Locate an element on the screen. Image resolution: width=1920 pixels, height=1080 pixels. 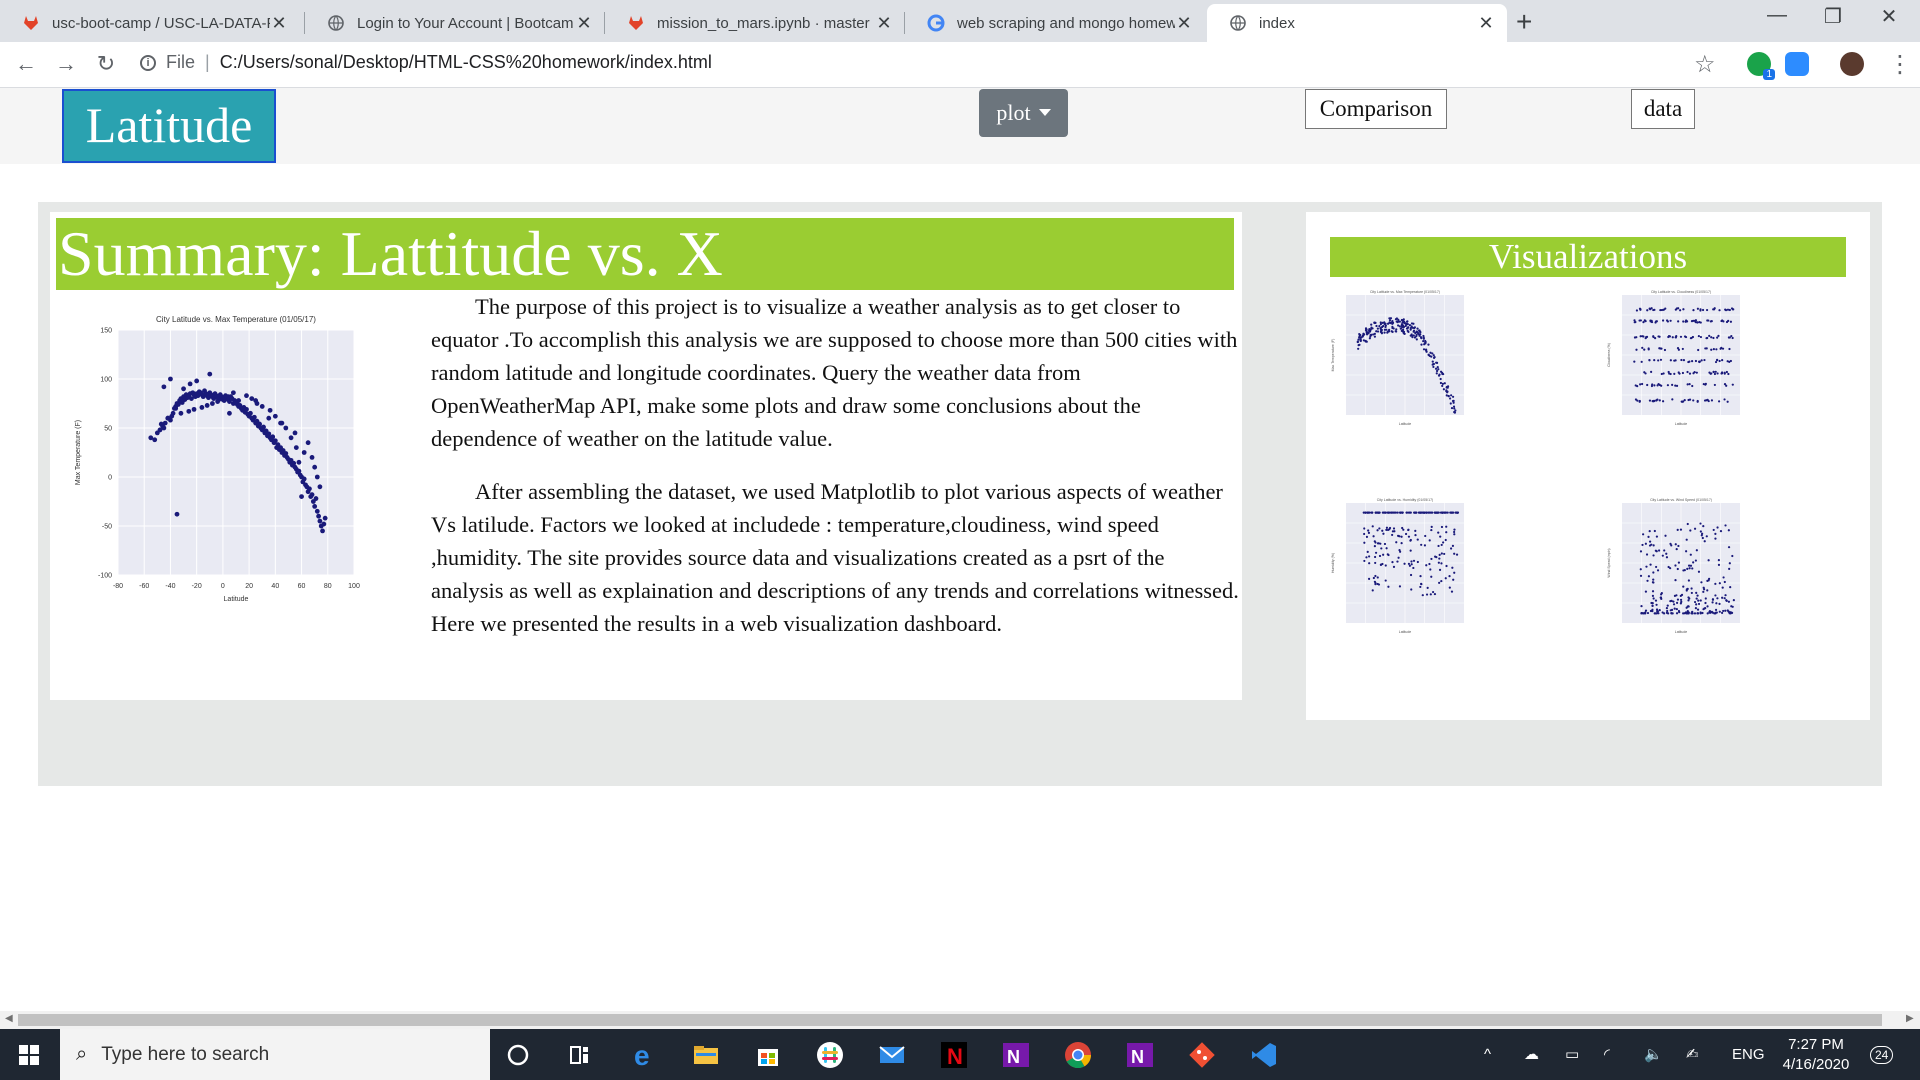
new-tab-button: + is located at coordinates (1524, 22).